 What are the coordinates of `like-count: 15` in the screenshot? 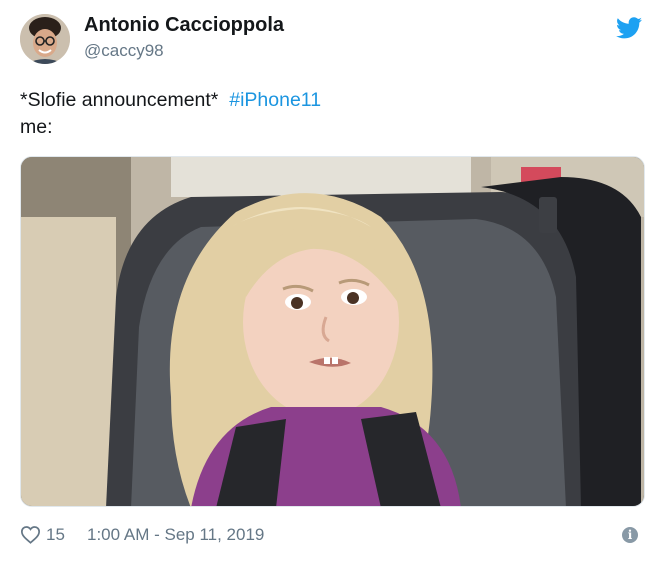 It's located at (55, 534).